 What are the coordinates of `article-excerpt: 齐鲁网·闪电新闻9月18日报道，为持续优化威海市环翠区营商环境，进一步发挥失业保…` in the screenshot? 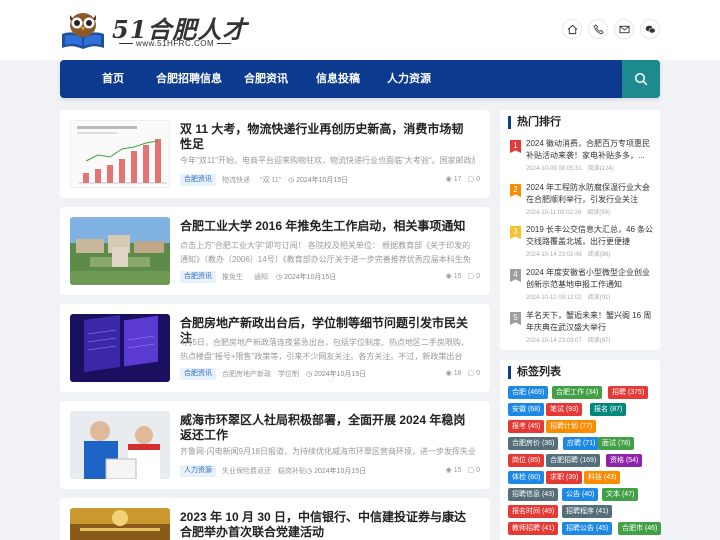 It's located at (327, 451).